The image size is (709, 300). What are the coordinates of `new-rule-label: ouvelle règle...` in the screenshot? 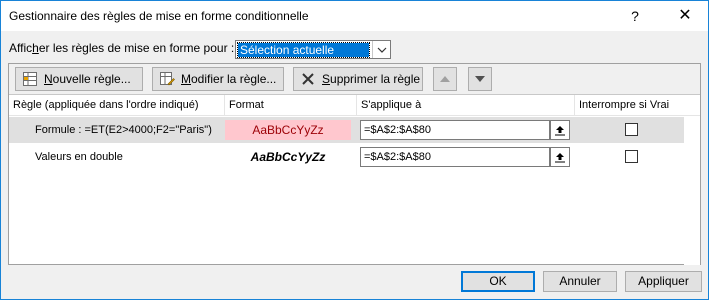 It's located at (91, 79).